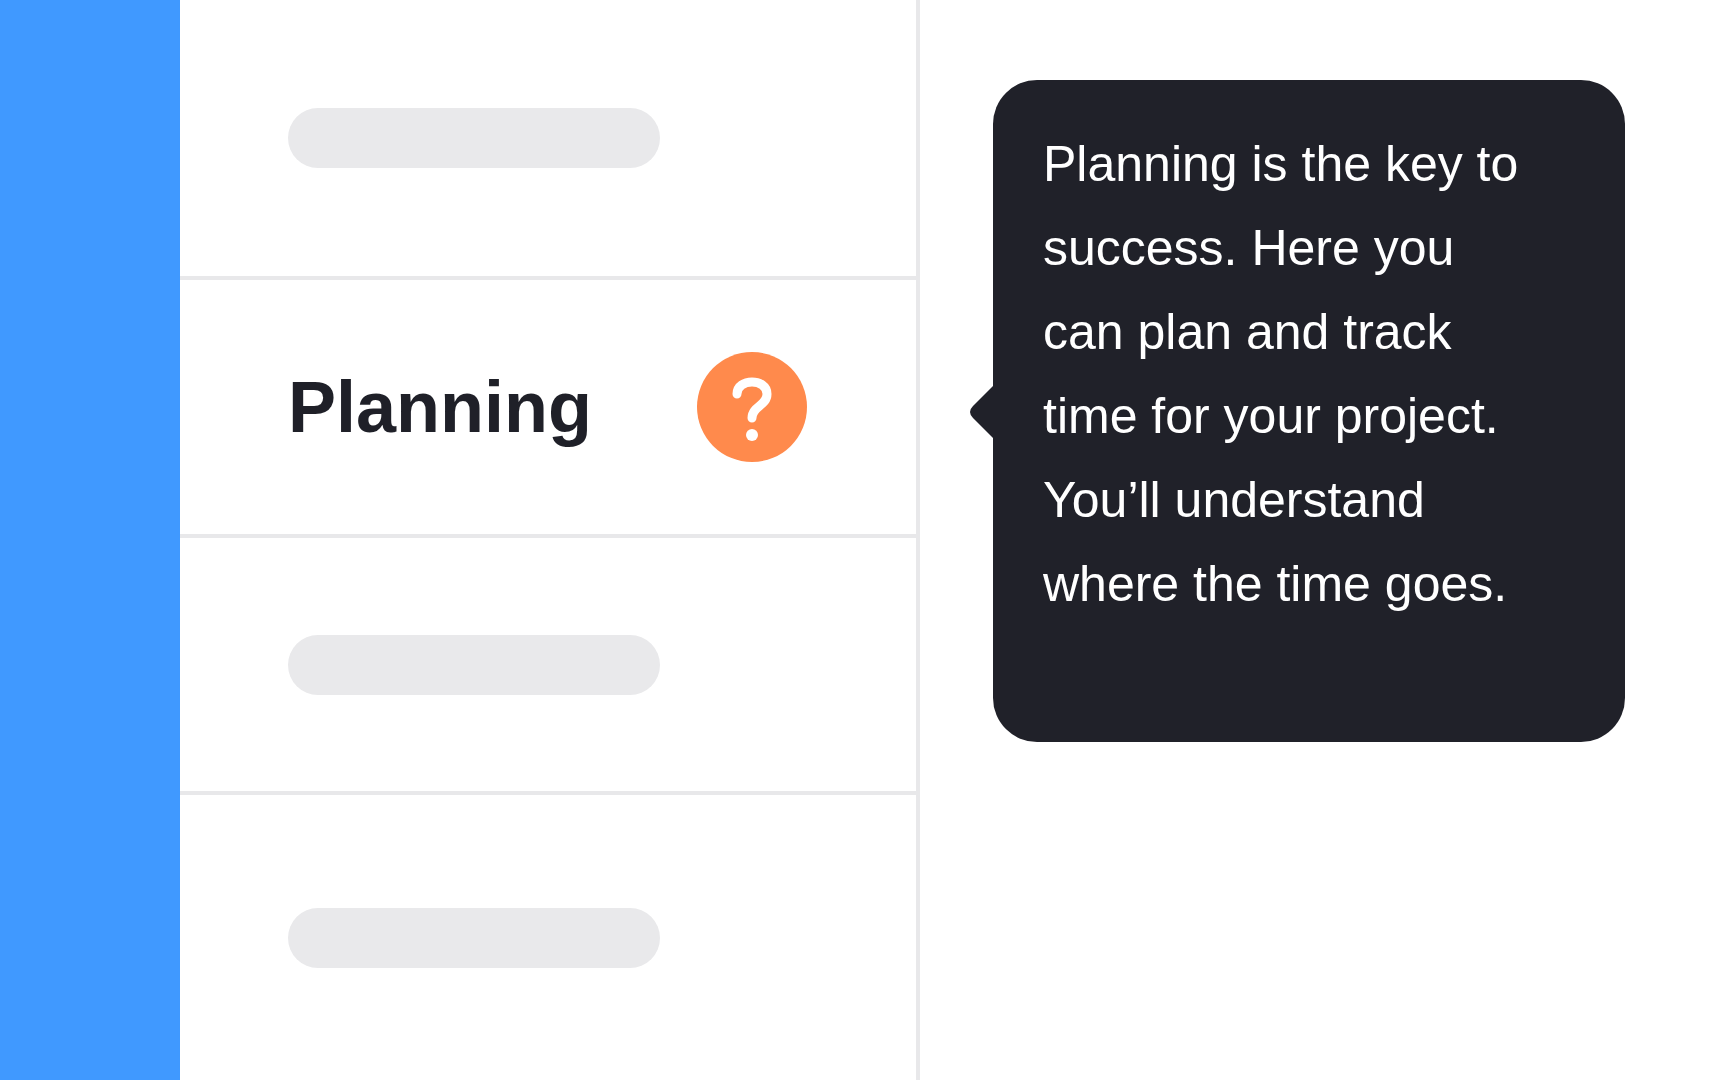 The height and width of the screenshot is (1080, 1728). I want to click on tooltip-text: Planning is the key to success. Here you can plan and track time for your project. You’ll understand where the time goes., so click(1281, 374).